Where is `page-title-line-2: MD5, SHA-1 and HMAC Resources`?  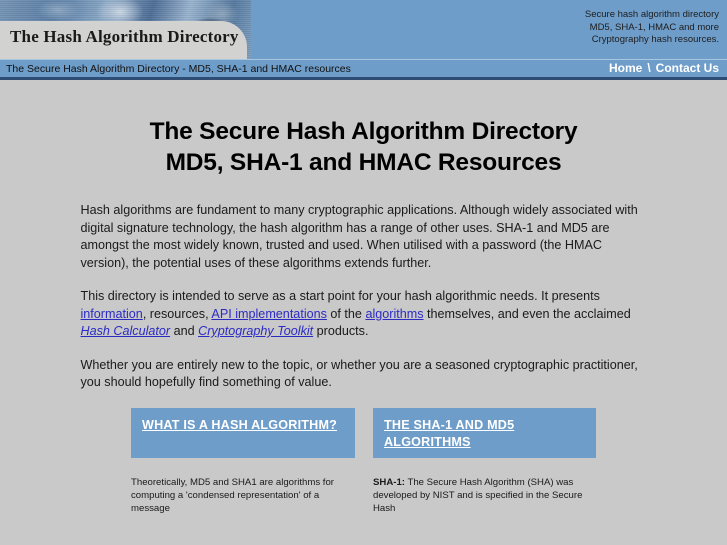
page-title-line-2: MD5, SHA-1 and HMAC Resources is located at coordinates (363, 162).